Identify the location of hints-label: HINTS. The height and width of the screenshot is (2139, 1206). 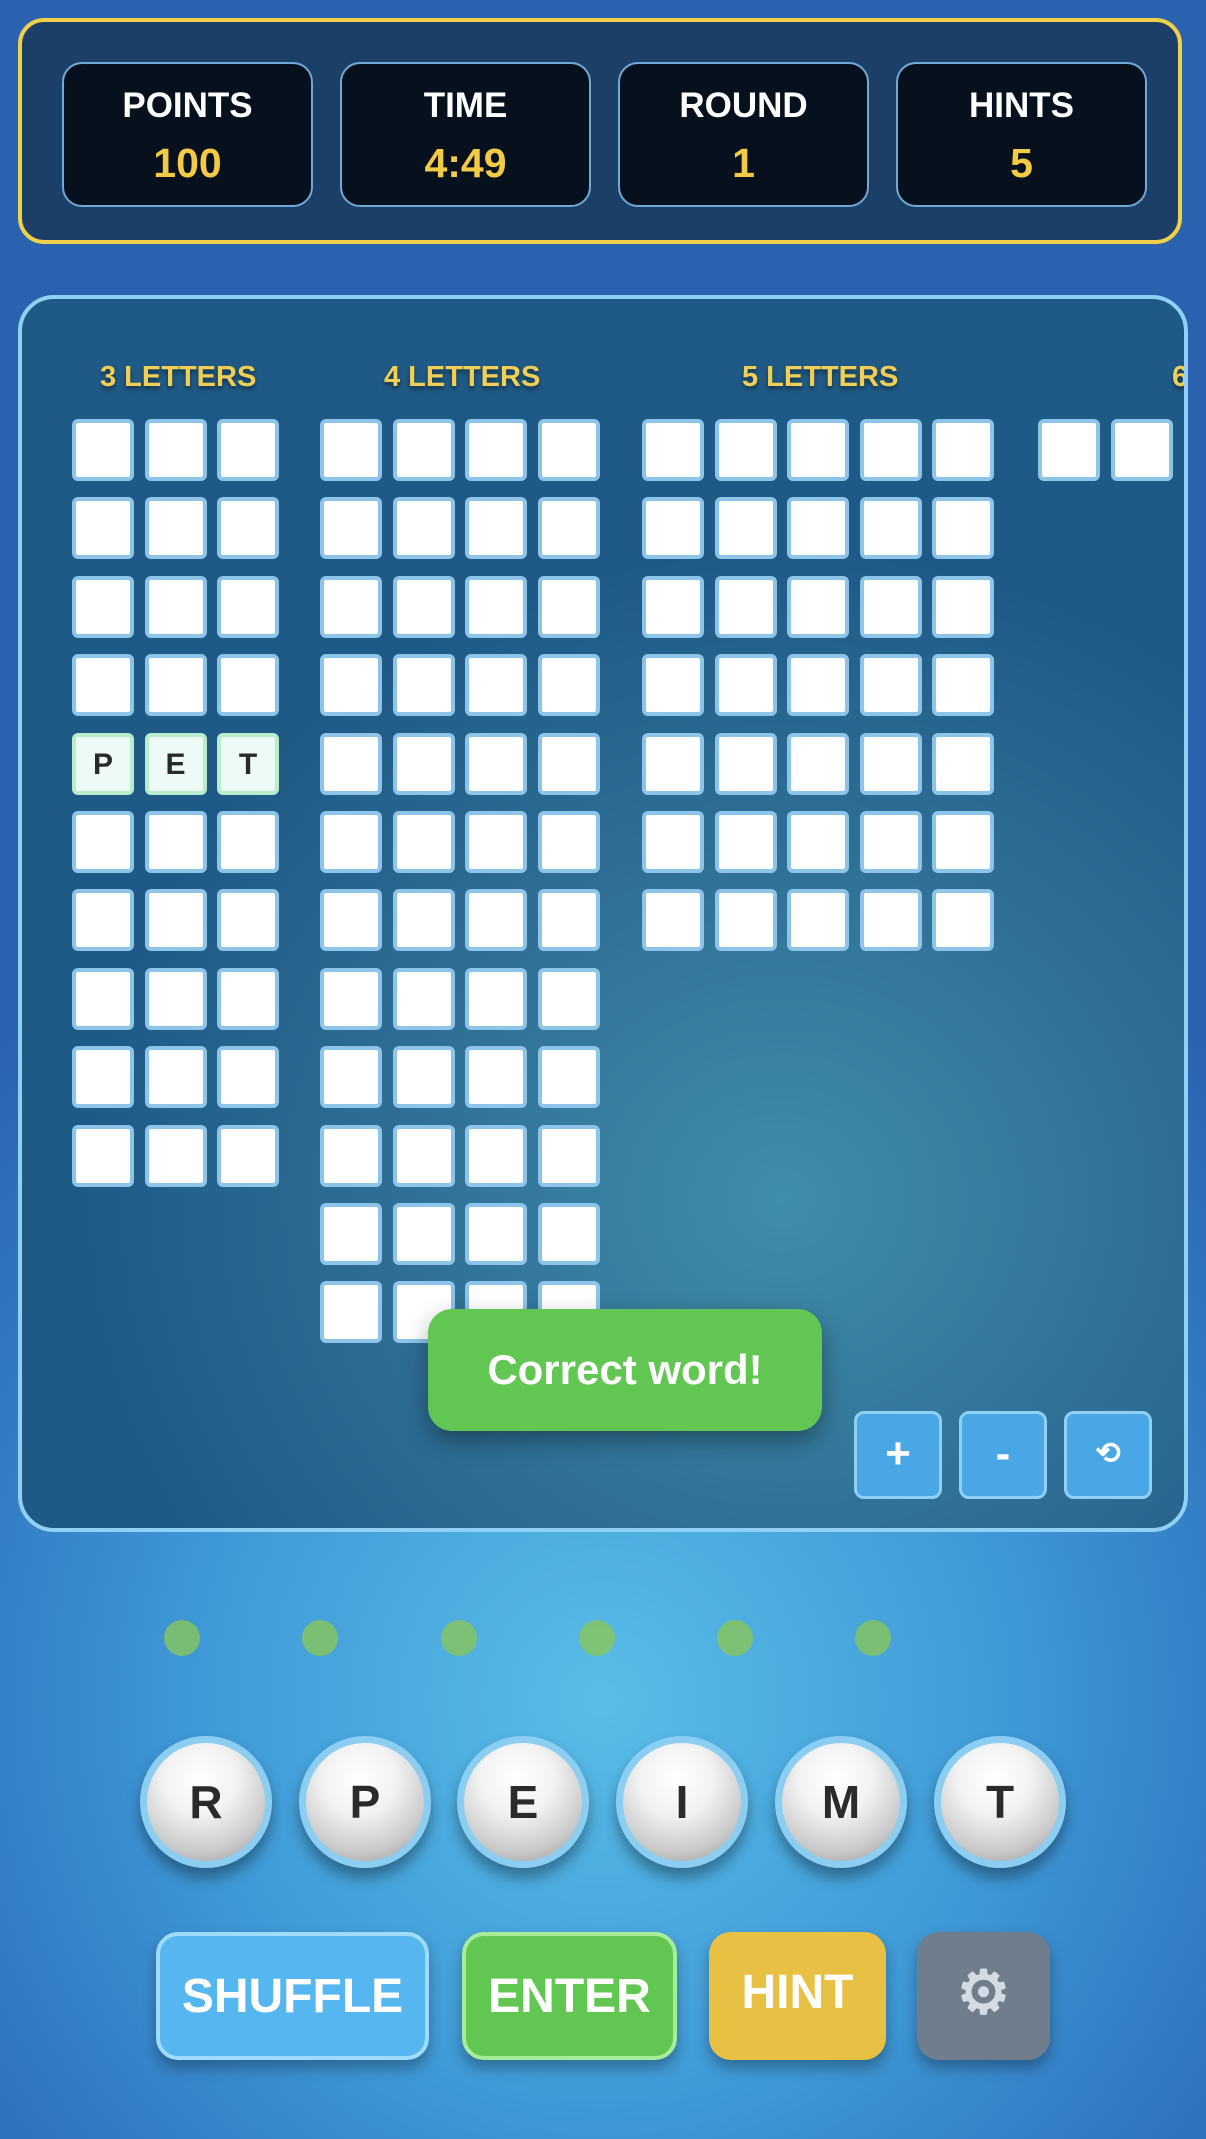
(1021, 105).